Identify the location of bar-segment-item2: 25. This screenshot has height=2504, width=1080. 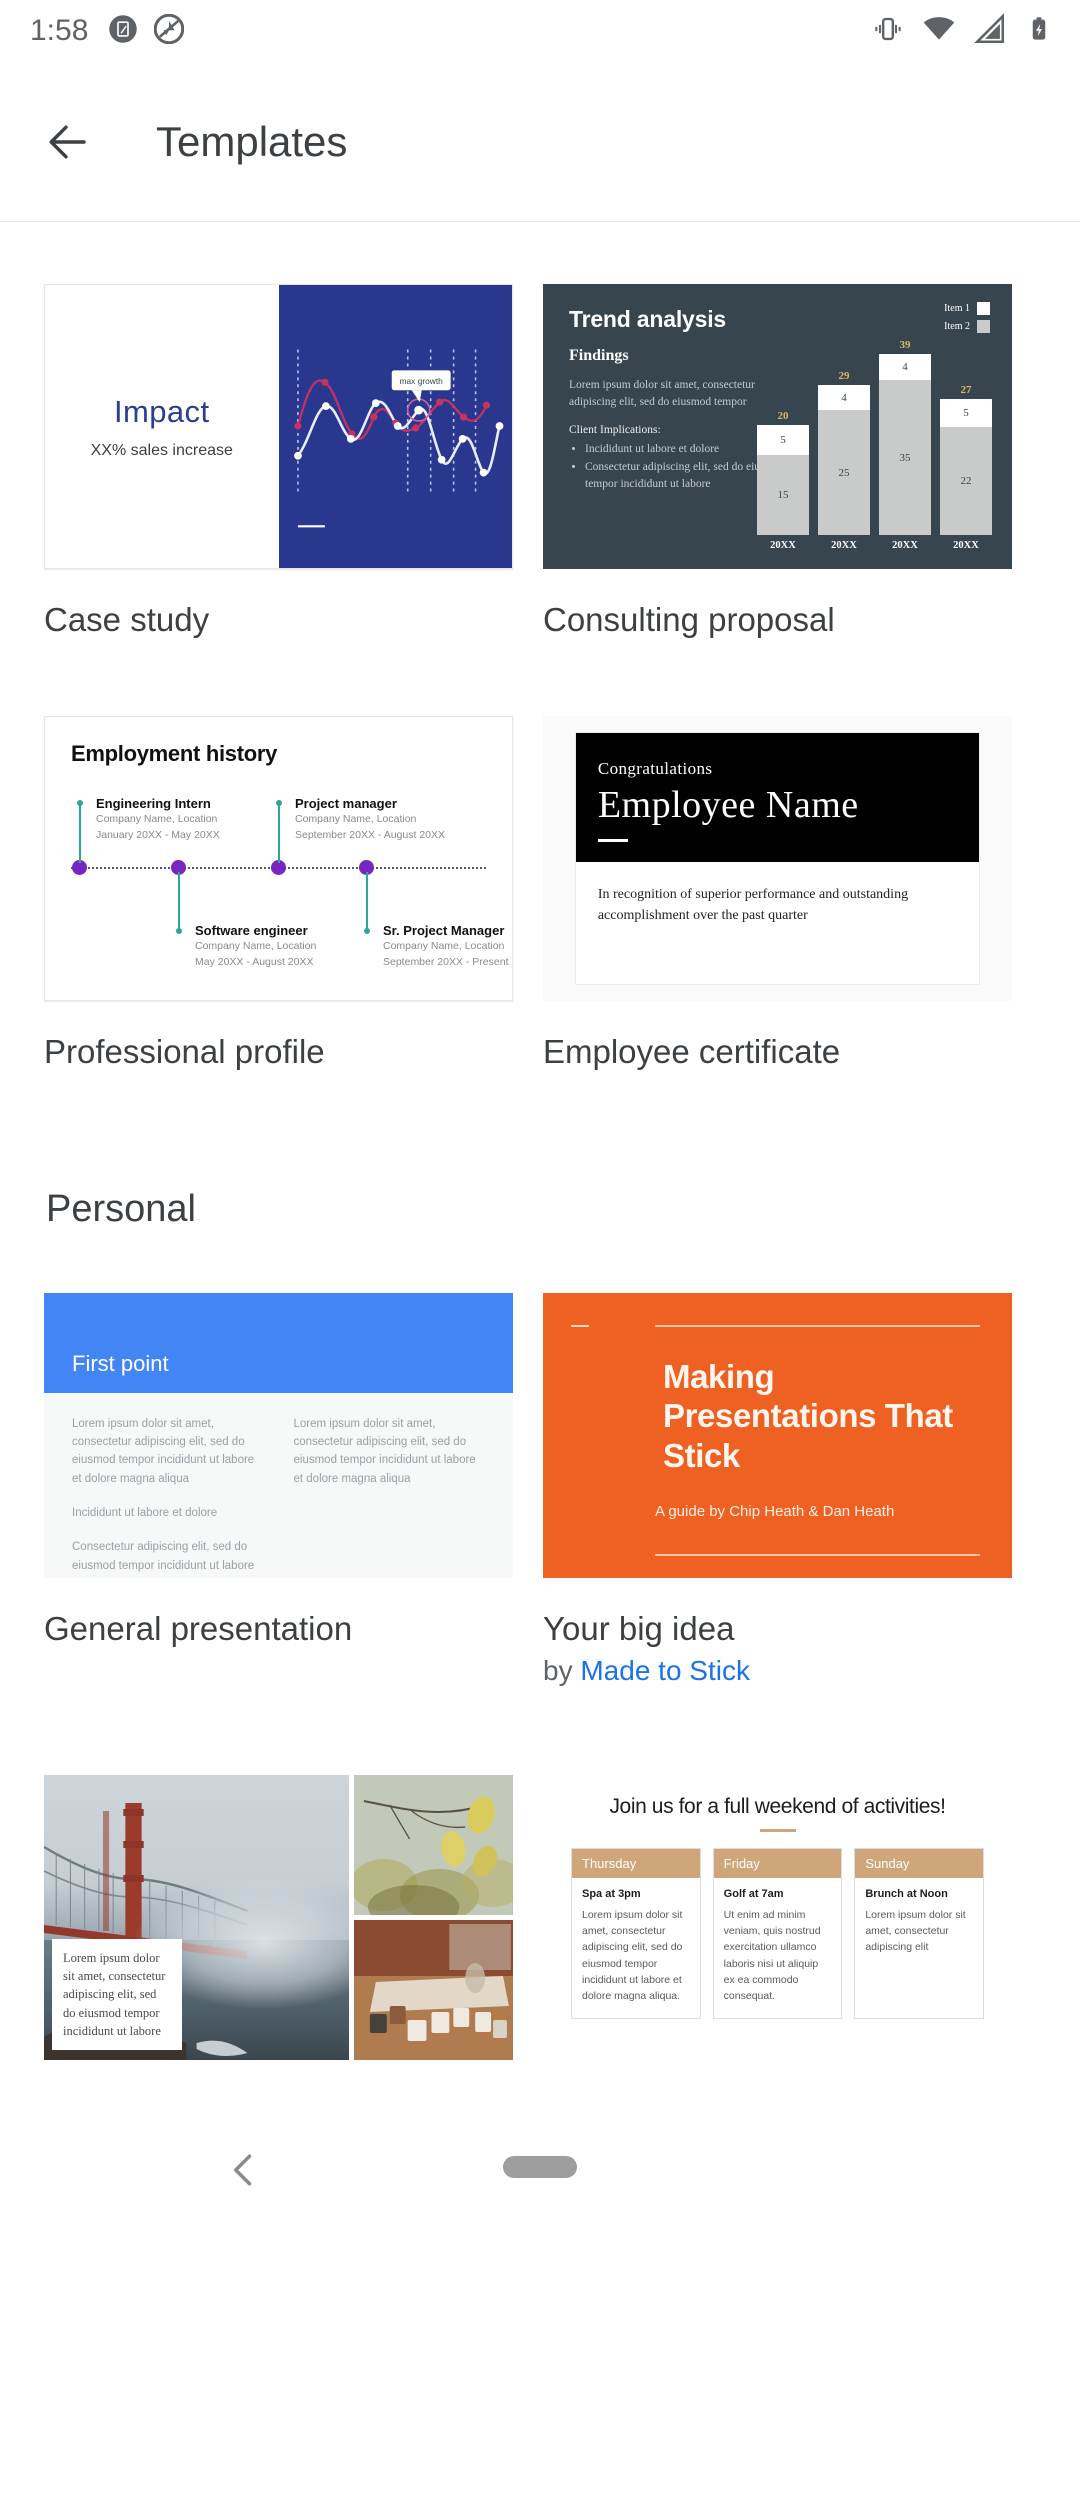
(844, 472).